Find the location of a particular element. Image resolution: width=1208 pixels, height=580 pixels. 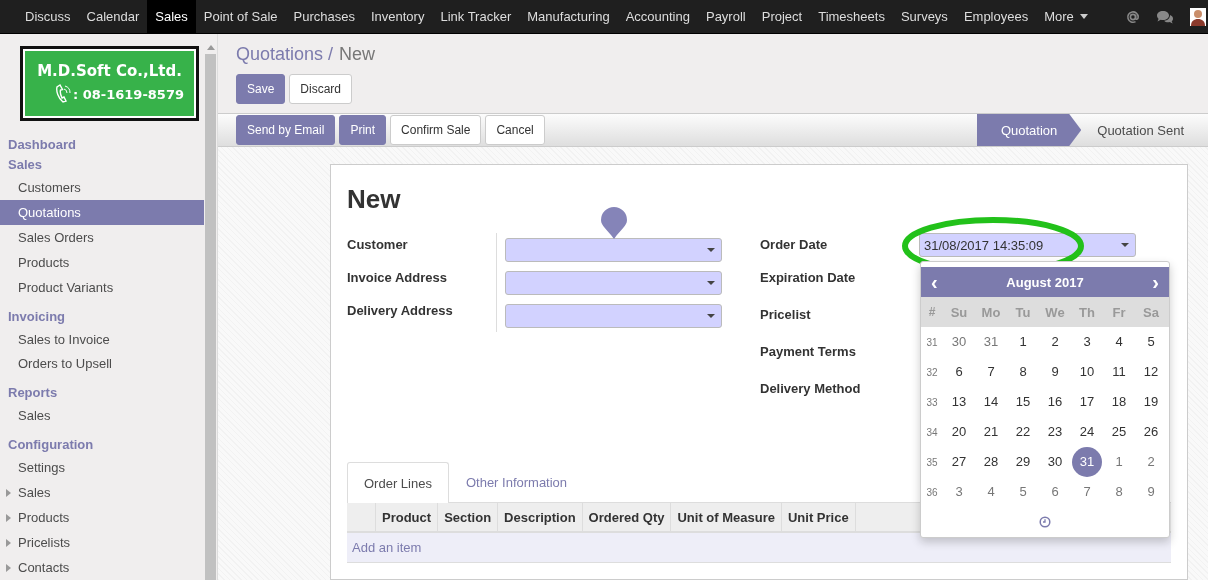

menu-item: Sales is located at coordinates (171, 16).